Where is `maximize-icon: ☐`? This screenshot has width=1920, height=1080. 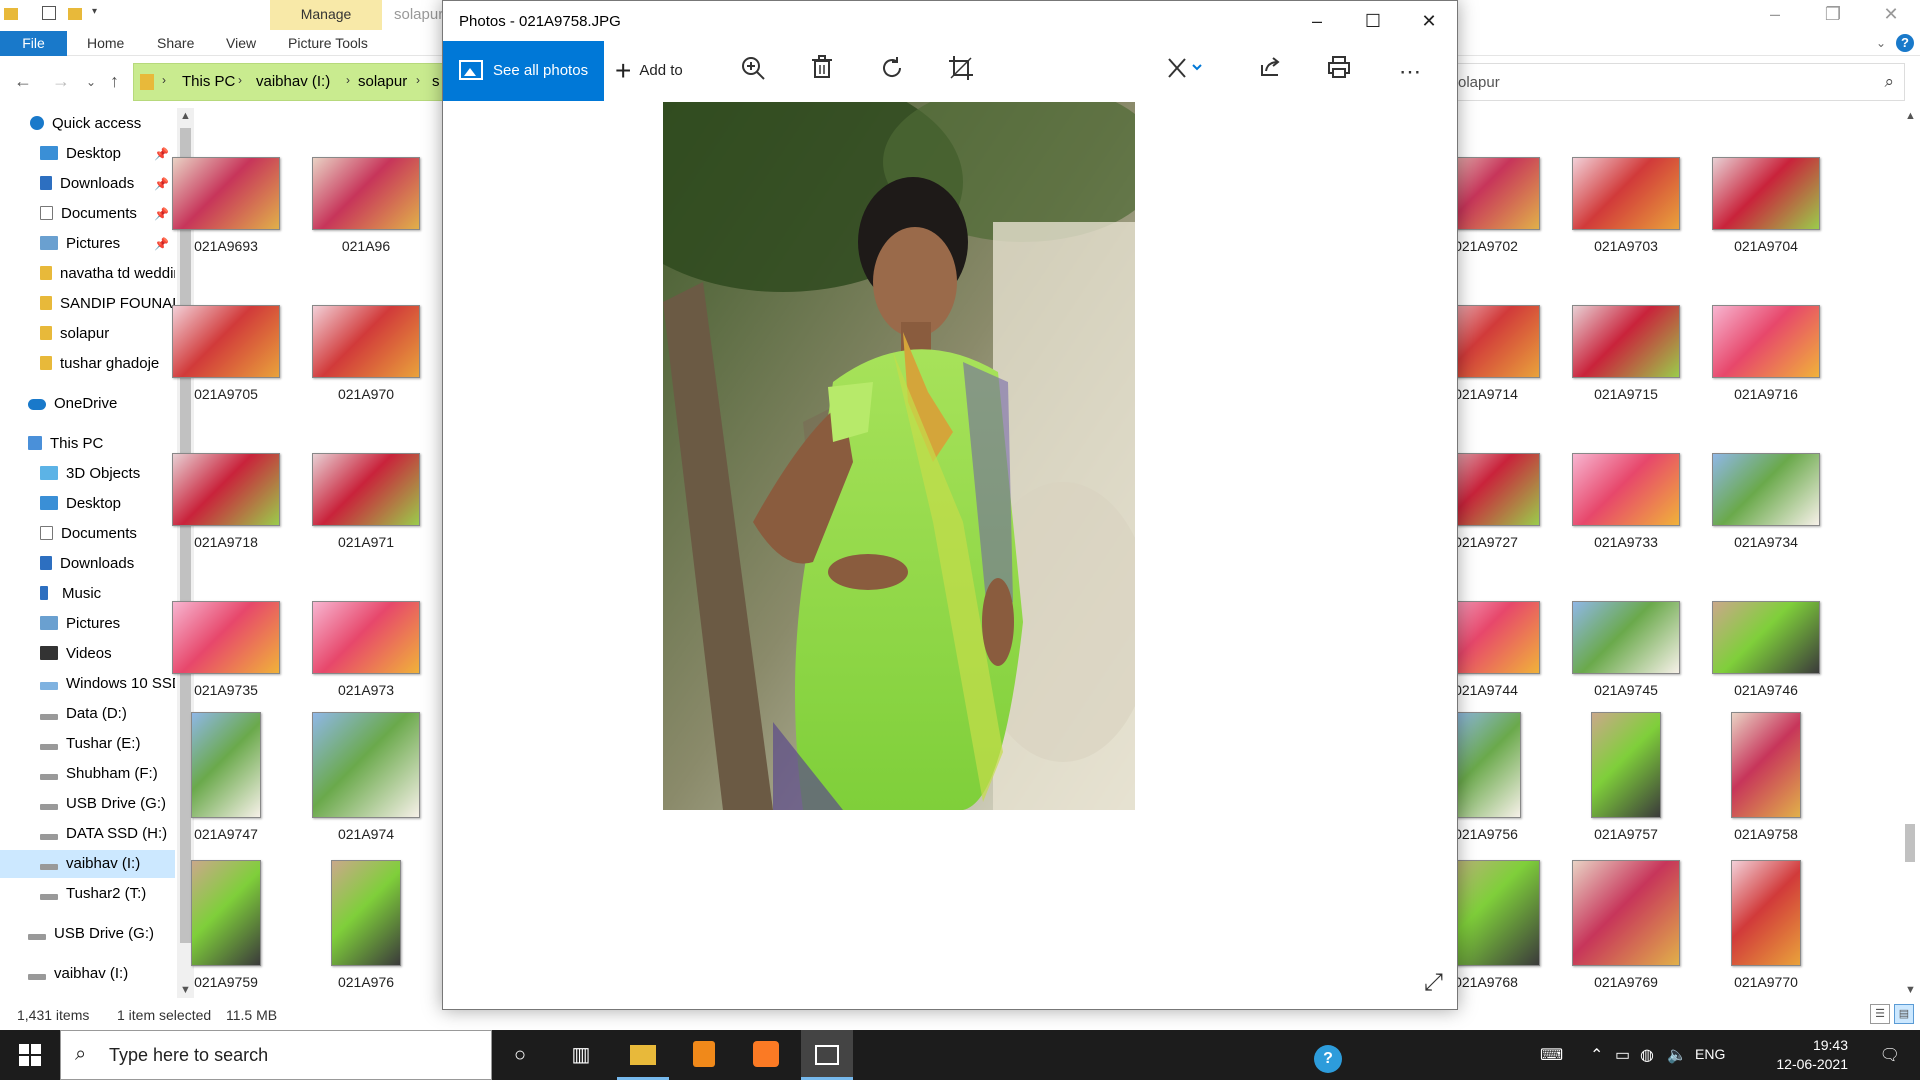
maximize-icon: ☐ is located at coordinates (1373, 21).